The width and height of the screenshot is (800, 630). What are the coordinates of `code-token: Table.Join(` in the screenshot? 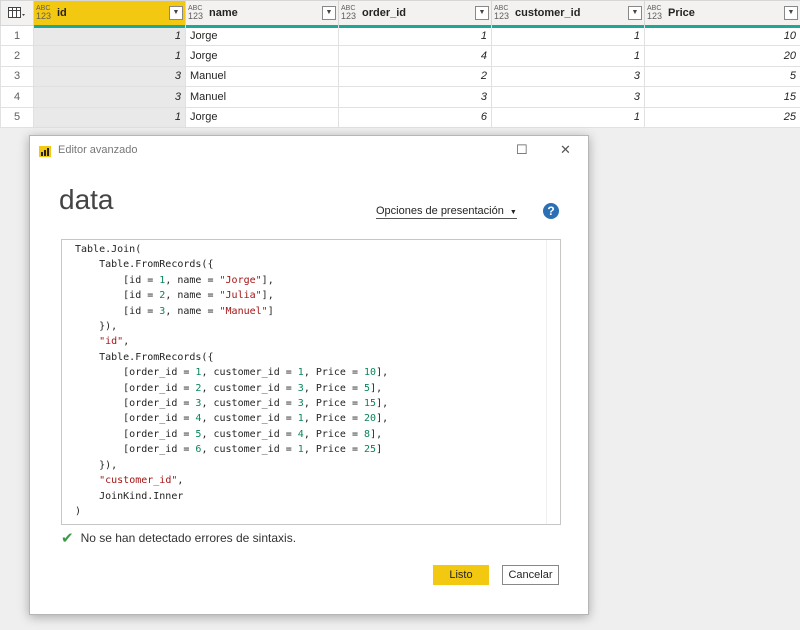 It's located at (108, 249).